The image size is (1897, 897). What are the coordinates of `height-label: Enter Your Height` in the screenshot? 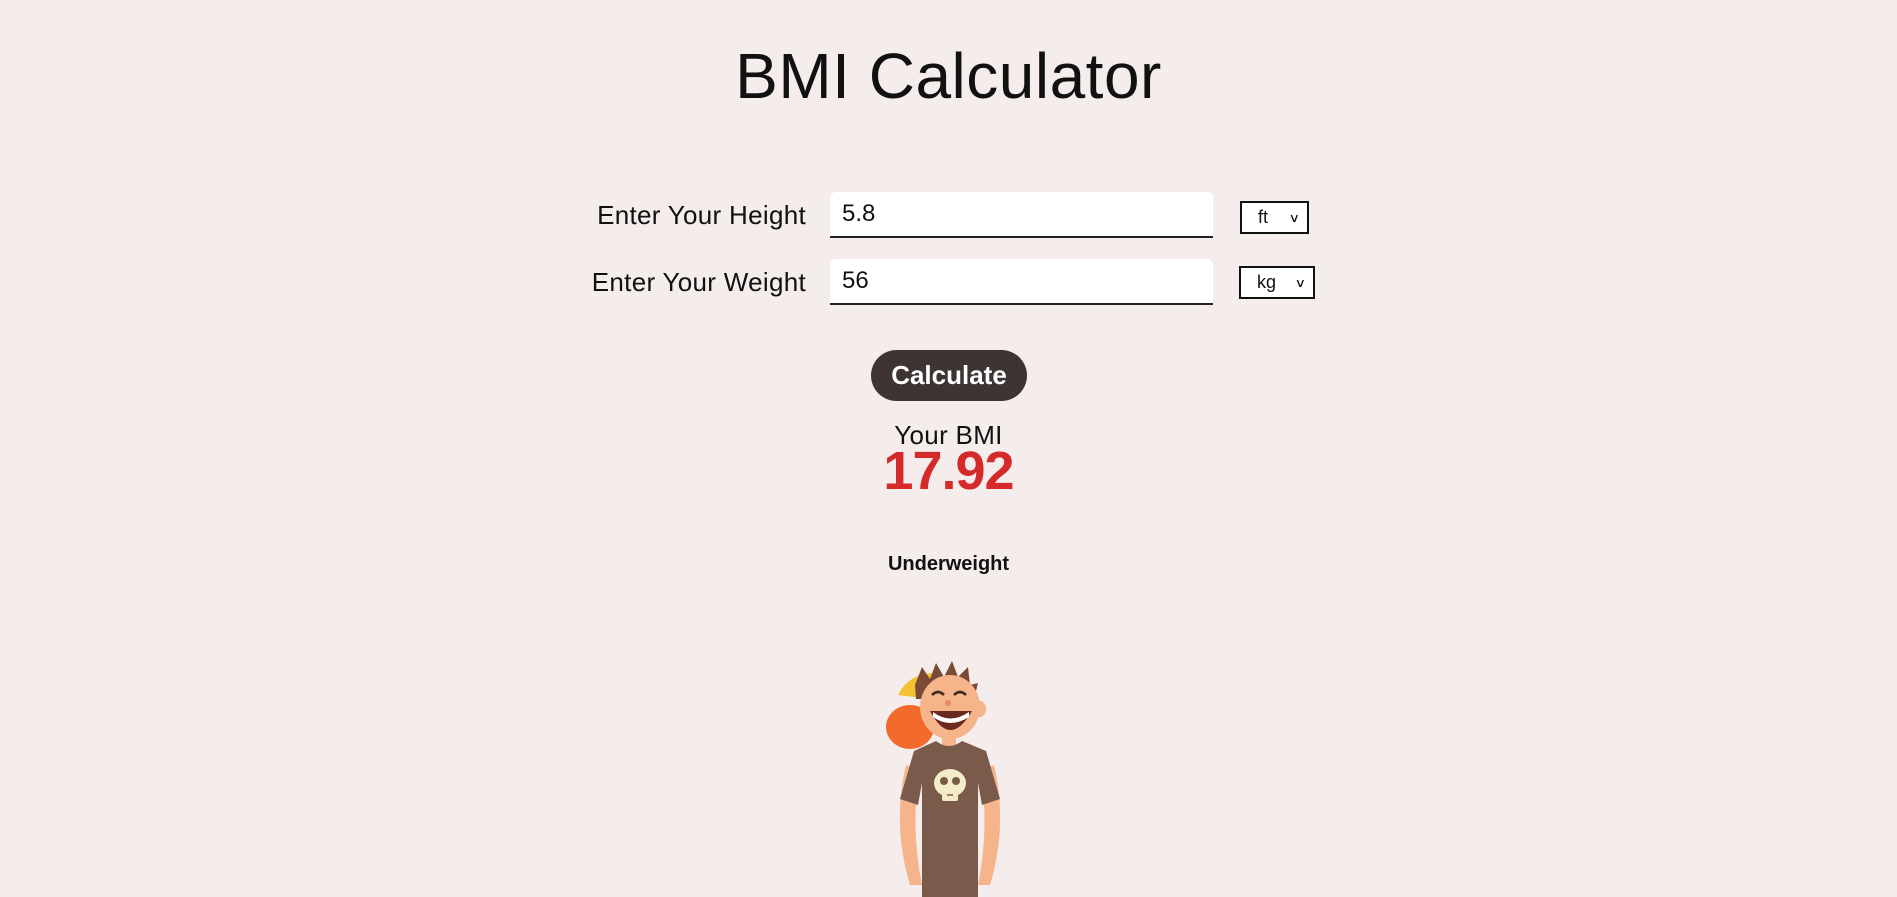 It's located at (701, 215).